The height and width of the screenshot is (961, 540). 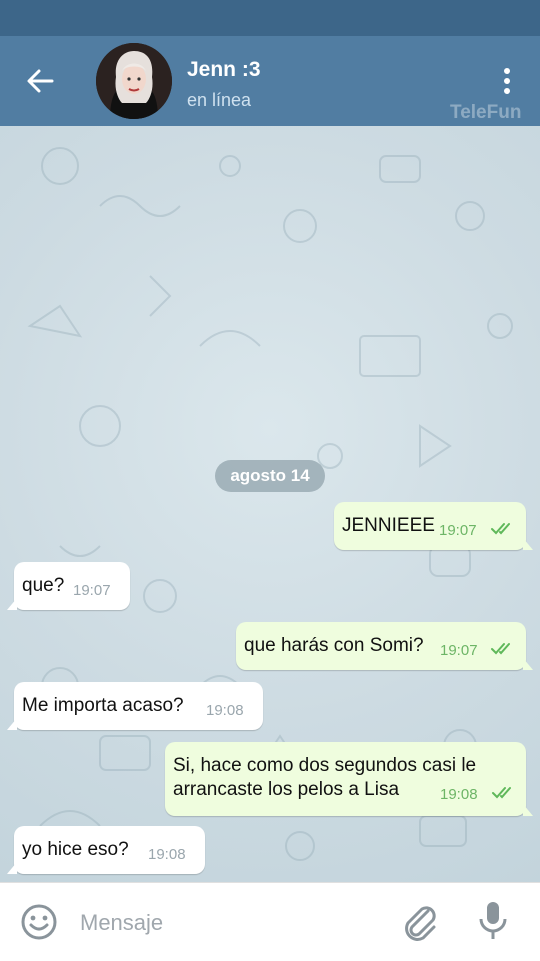 What do you see at coordinates (325, 765) in the screenshot?
I see `message-text-line: Si, hace como dos segundos casi le` at bounding box center [325, 765].